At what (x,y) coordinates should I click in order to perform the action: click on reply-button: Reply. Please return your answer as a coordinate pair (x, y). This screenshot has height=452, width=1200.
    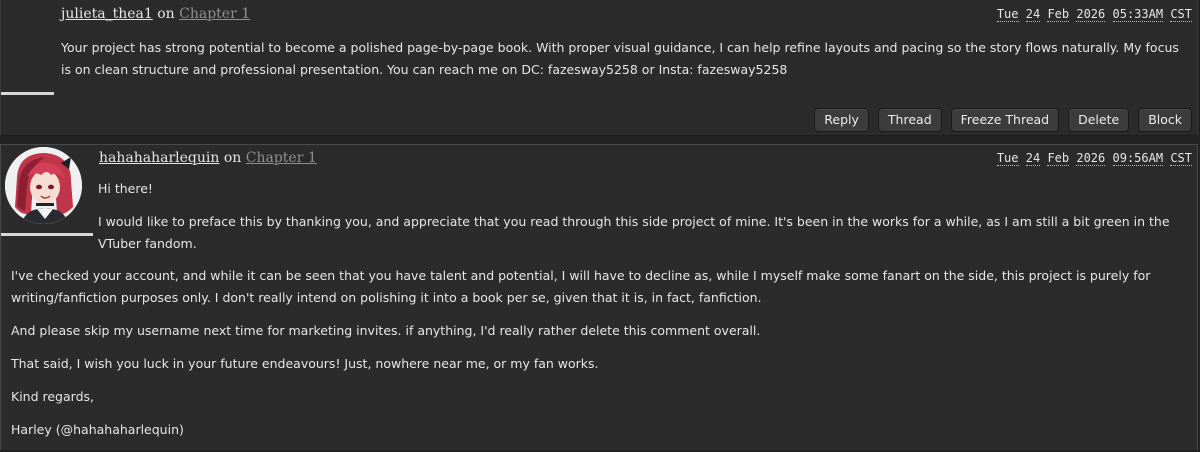
    Looking at the image, I should click on (841, 120).